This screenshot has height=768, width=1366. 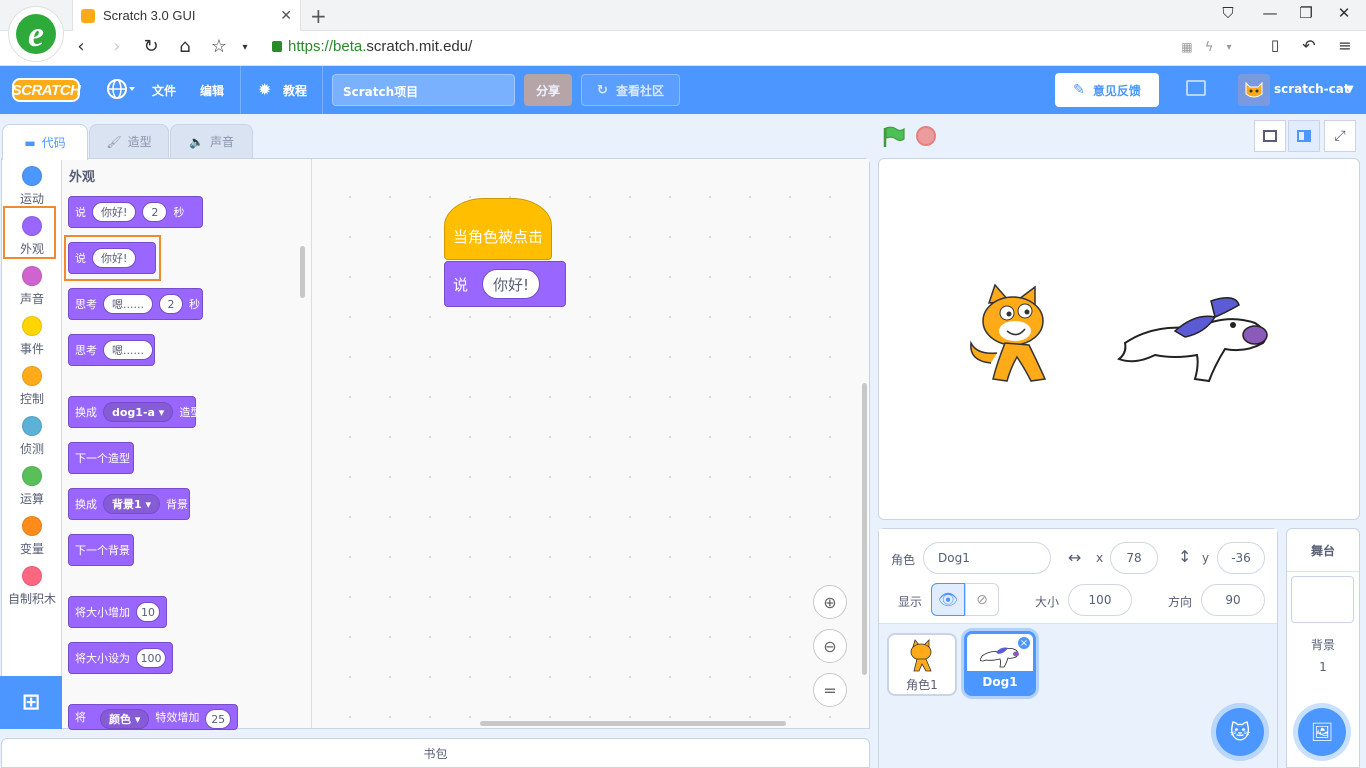 What do you see at coordinates (1024, 643) in the screenshot?
I see `delete-sprite-icon: ×` at bounding box center [1024, 643].